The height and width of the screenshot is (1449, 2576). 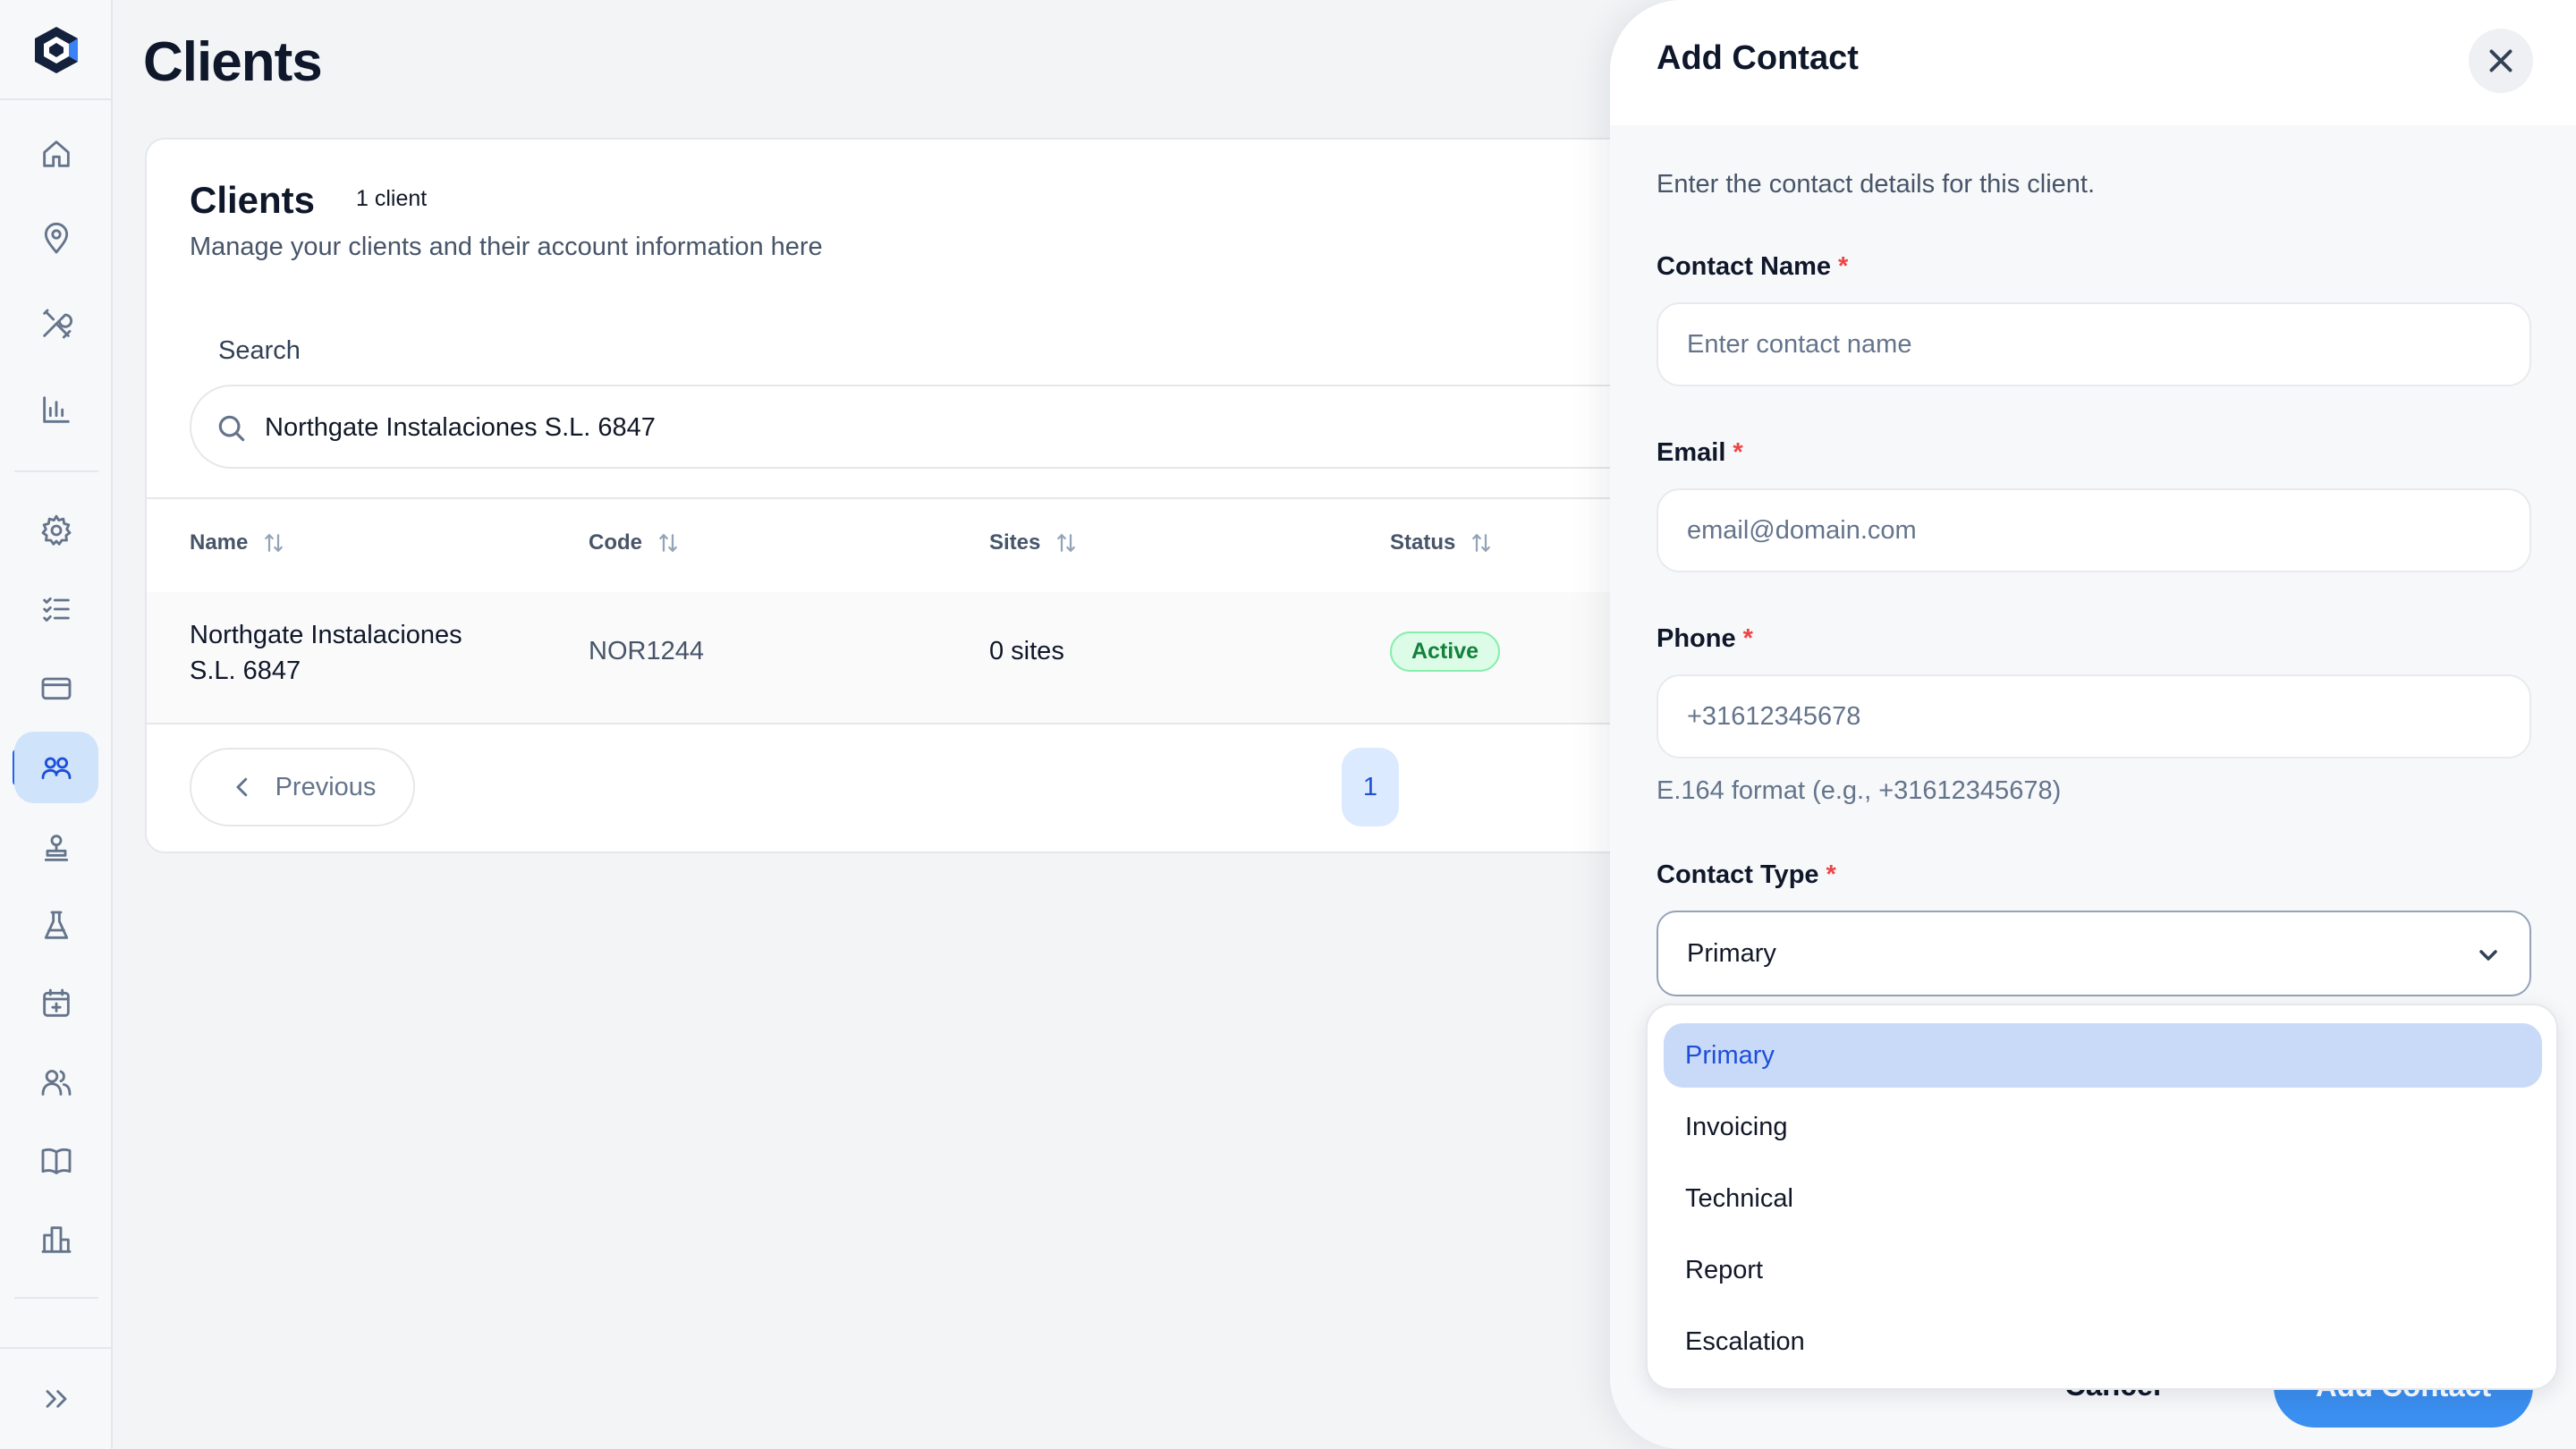 I want to click on sidebar-item-users, so click(x=56, y=1082).